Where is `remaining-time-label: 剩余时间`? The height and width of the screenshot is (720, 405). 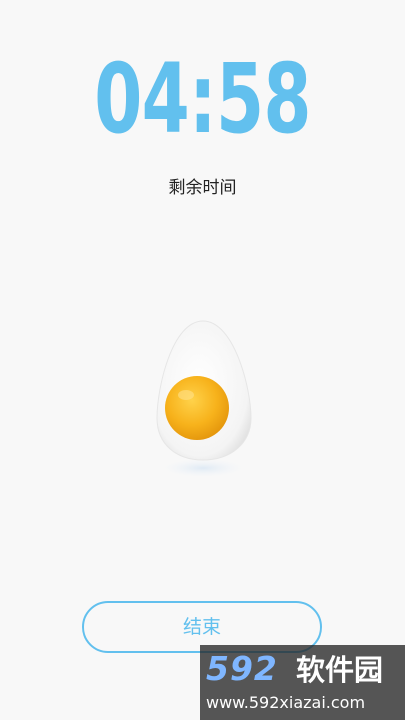 remaining-time-label: 剩余时间 is located at coordinates (202, 188).